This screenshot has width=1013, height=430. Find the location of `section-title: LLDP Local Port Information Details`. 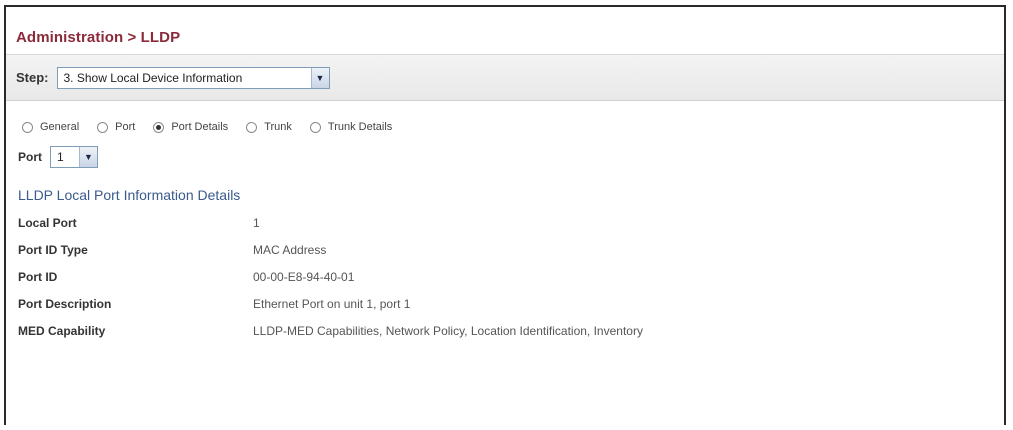

section-title: LLDP Local Port Information Details is located at coordinates (129, 195).